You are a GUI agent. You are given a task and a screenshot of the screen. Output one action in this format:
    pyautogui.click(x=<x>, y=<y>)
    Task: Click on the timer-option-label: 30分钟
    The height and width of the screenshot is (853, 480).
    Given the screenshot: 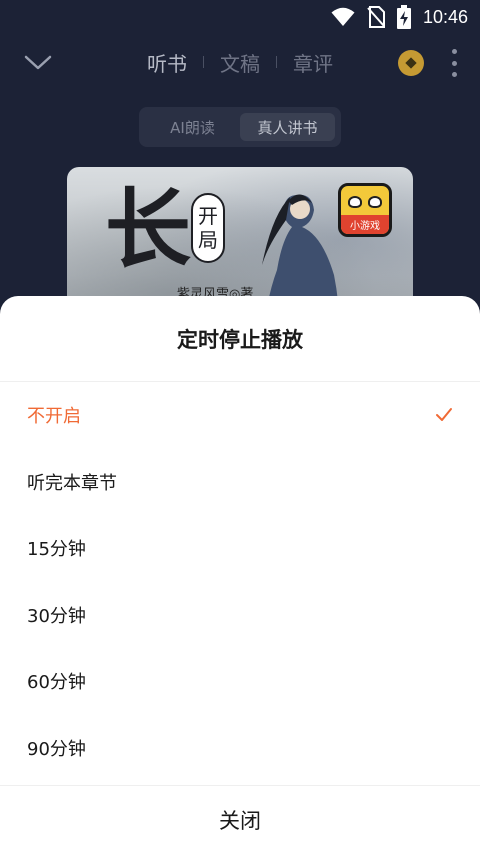 What is the action you would take?
    pyautogui.click(x=56, y=616)
    